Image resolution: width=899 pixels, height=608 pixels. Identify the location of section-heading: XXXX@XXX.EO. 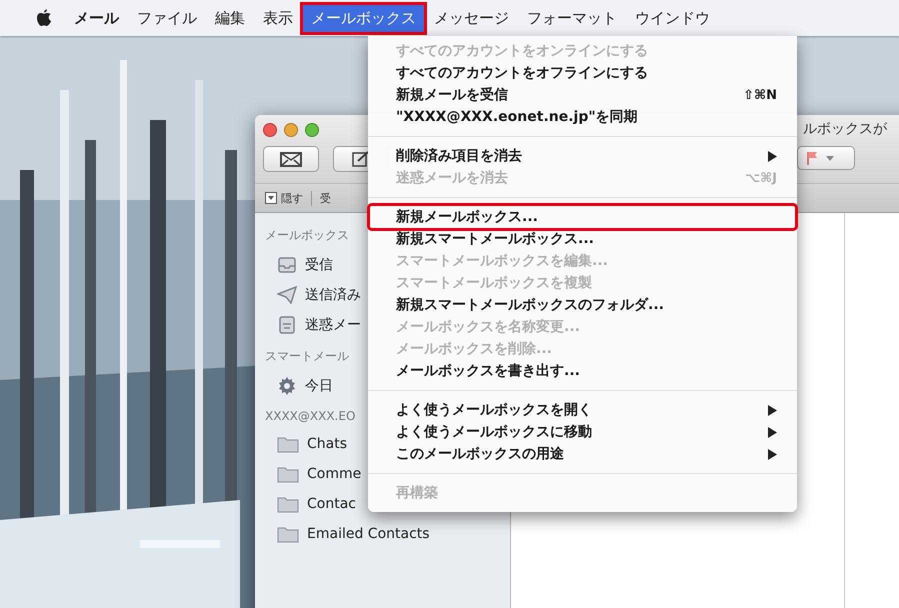
(310, 416).